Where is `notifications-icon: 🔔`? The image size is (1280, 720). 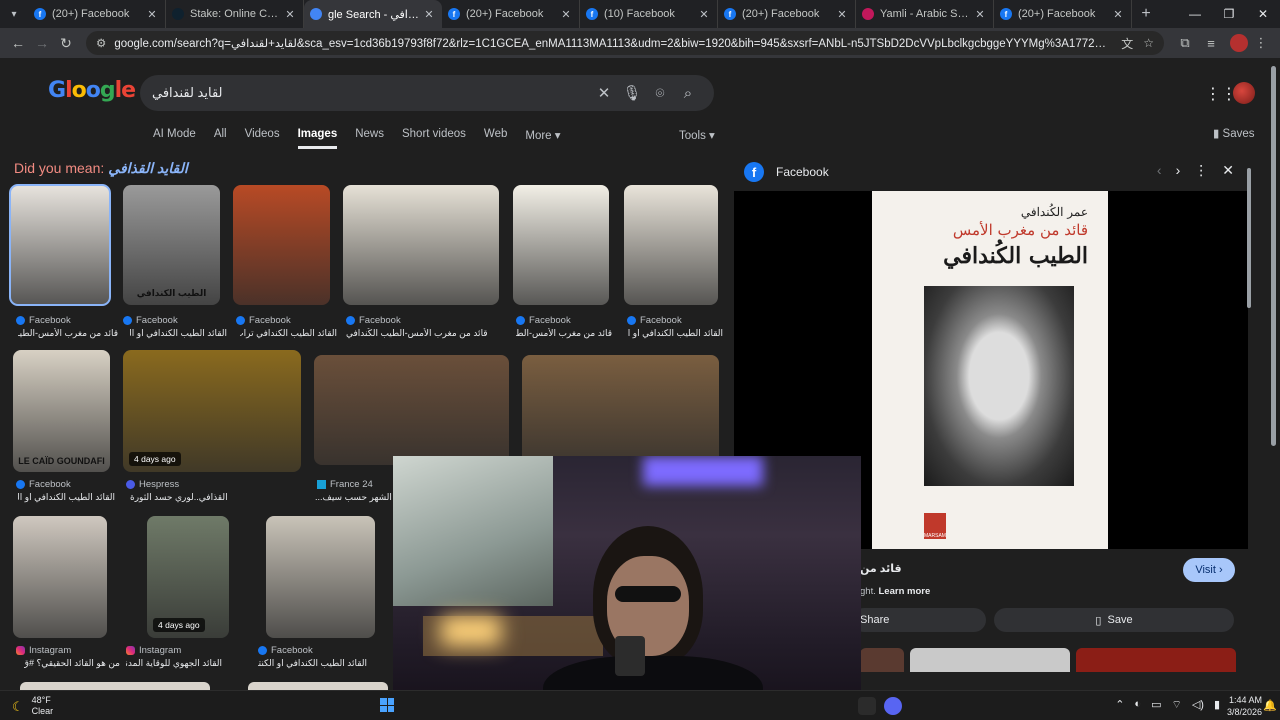
notifications-icon: 🔔 is located at coordinates (1270, 705).